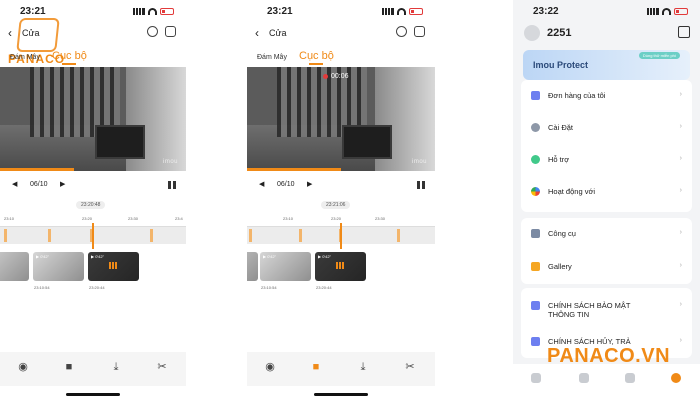 The width and height of the screenshot is (700, 400). What do you see at coordinates (38, 35) in the screenshot?
I see `logo-hexagon-icon` at bounding box center [38, 35].